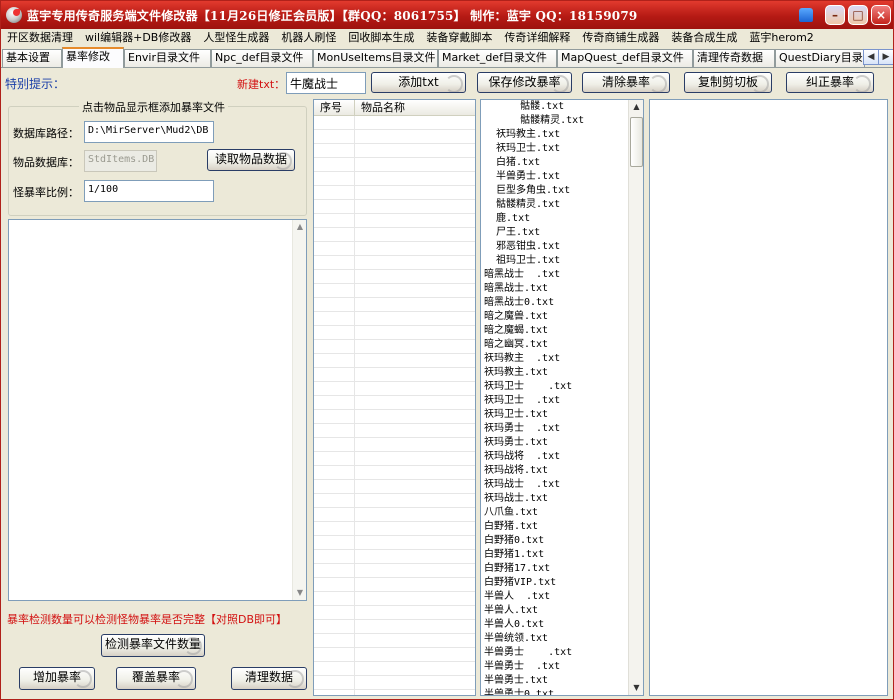 This screenshot has width=894, height=700. I want to click on file-list-item: 白野猪17.txt, so click(557, 569).